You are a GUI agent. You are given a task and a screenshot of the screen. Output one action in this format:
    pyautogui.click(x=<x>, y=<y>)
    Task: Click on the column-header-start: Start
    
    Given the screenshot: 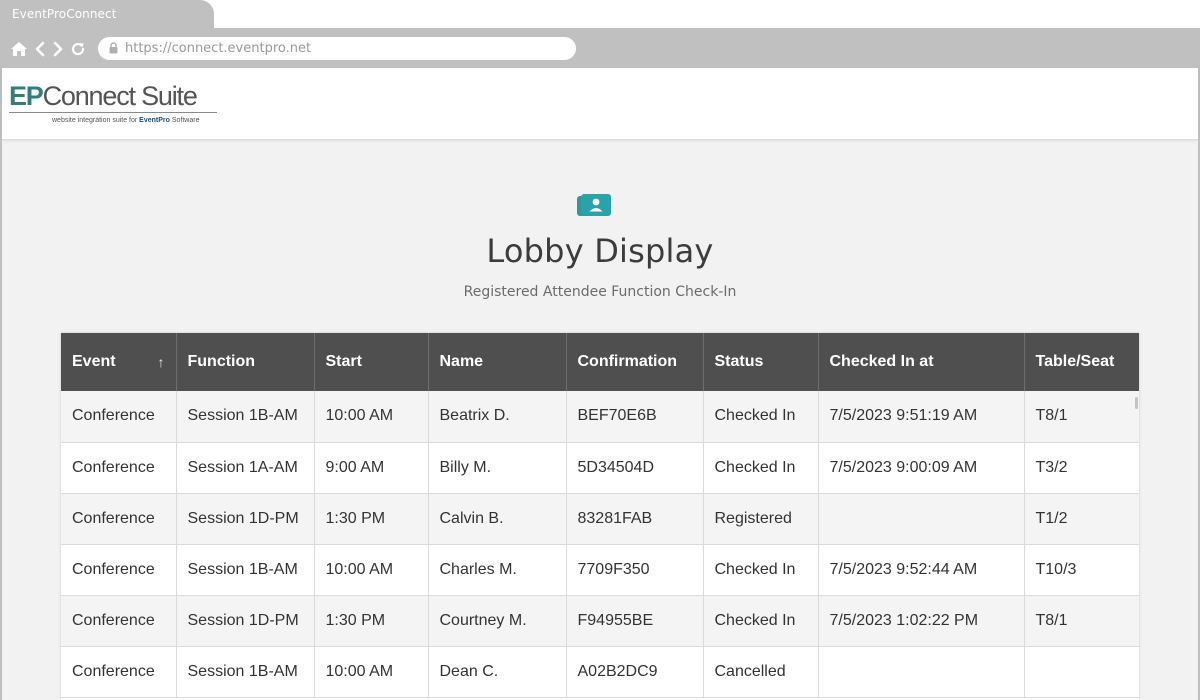 What is the action you would take?
    pyautogui.click(x=371, y=362)
    